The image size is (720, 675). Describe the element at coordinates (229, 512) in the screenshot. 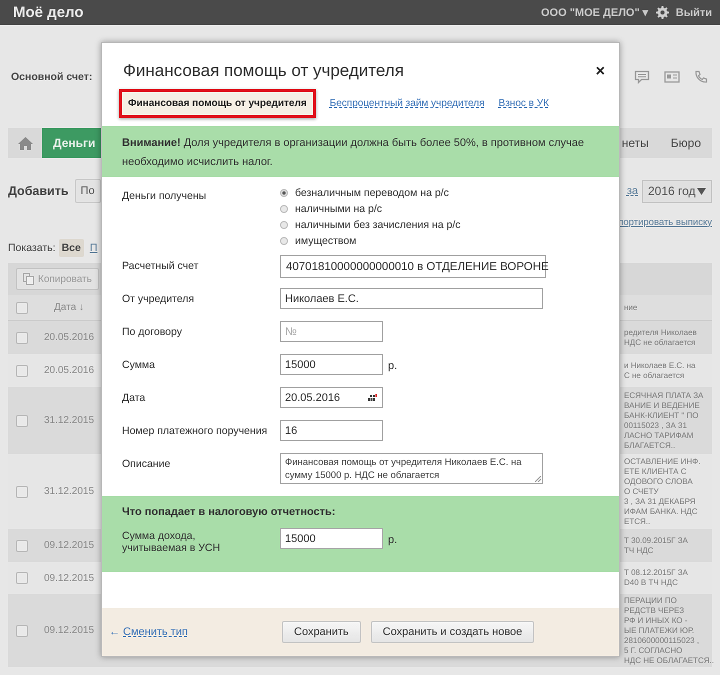

I see `section-heading: Что попадает в налоговую отчетность:` at that location.